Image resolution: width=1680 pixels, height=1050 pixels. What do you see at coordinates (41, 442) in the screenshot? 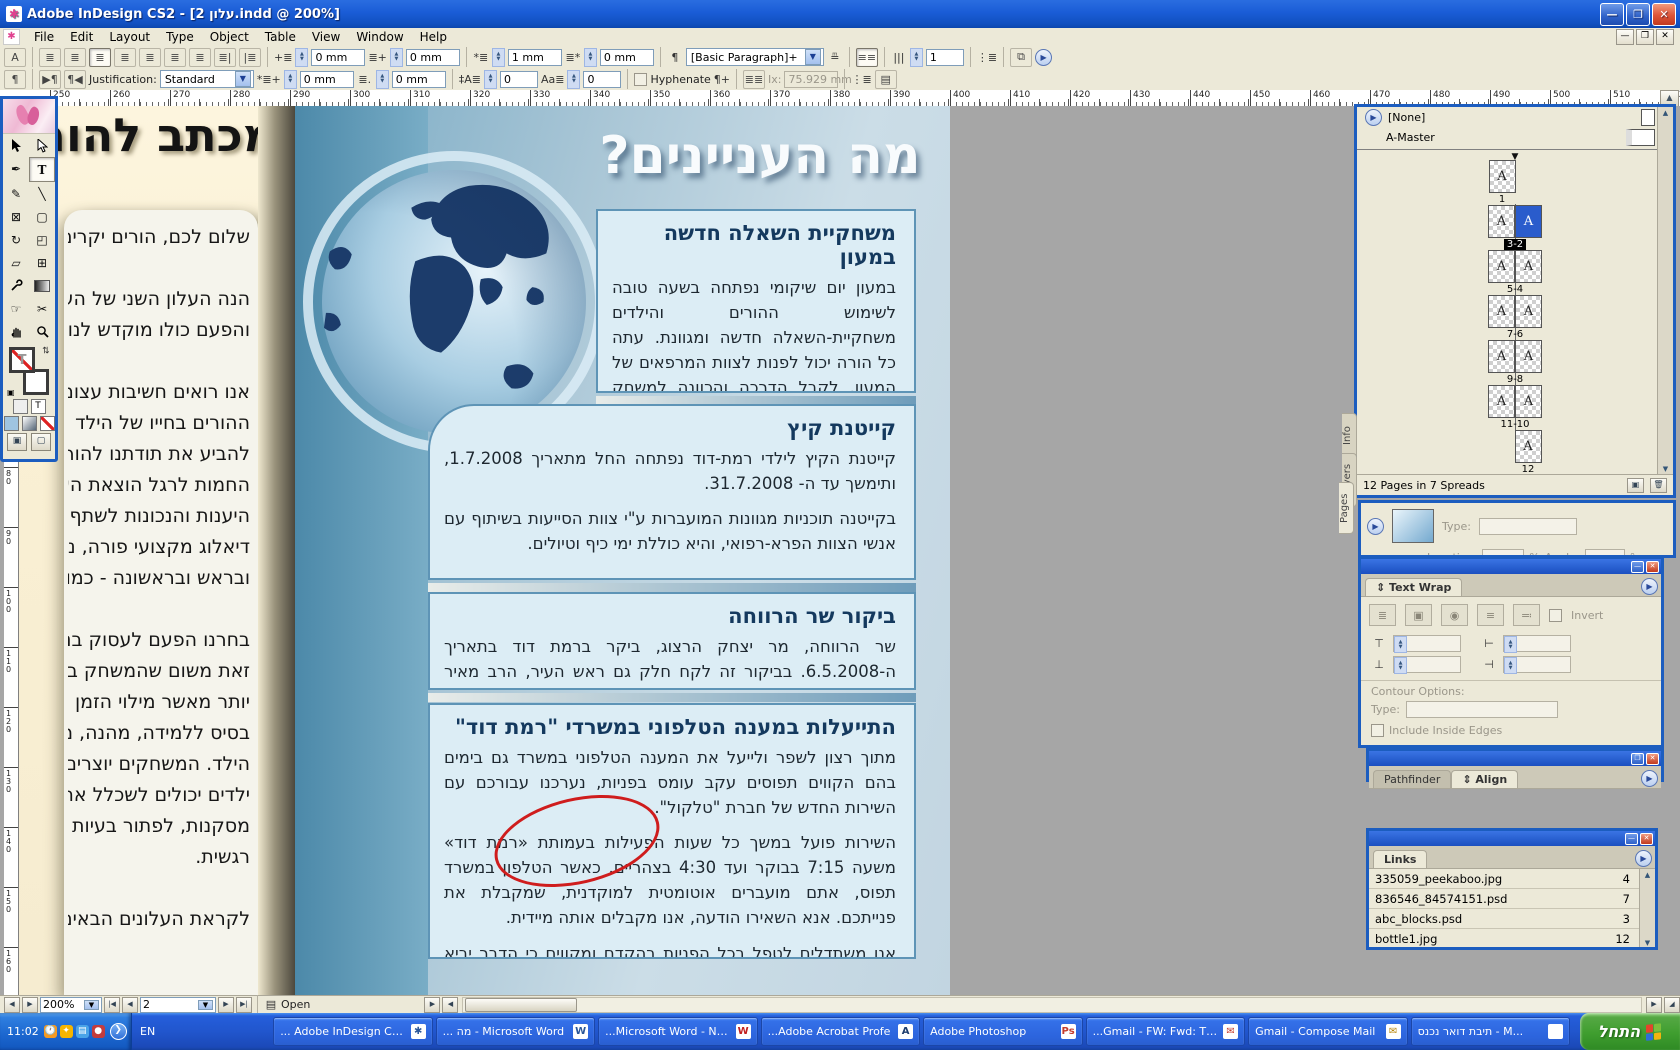
I see `preview-view-button: ▢` at bounding box center [41, 442].